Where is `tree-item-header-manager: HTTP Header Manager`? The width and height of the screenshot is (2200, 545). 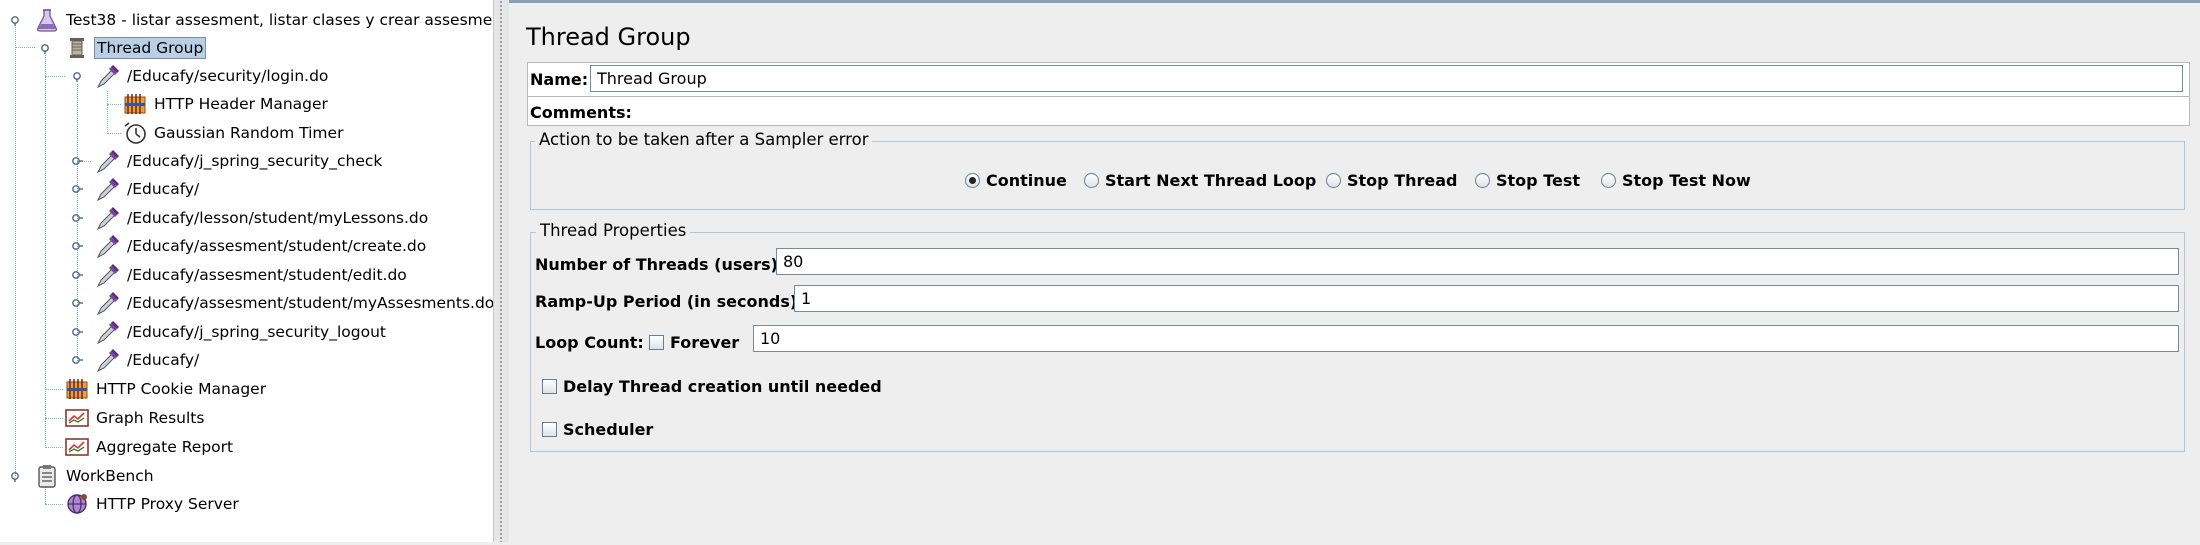
tree-item-header-manager: HTTP Header Manager is located at coordinates (226, 104).